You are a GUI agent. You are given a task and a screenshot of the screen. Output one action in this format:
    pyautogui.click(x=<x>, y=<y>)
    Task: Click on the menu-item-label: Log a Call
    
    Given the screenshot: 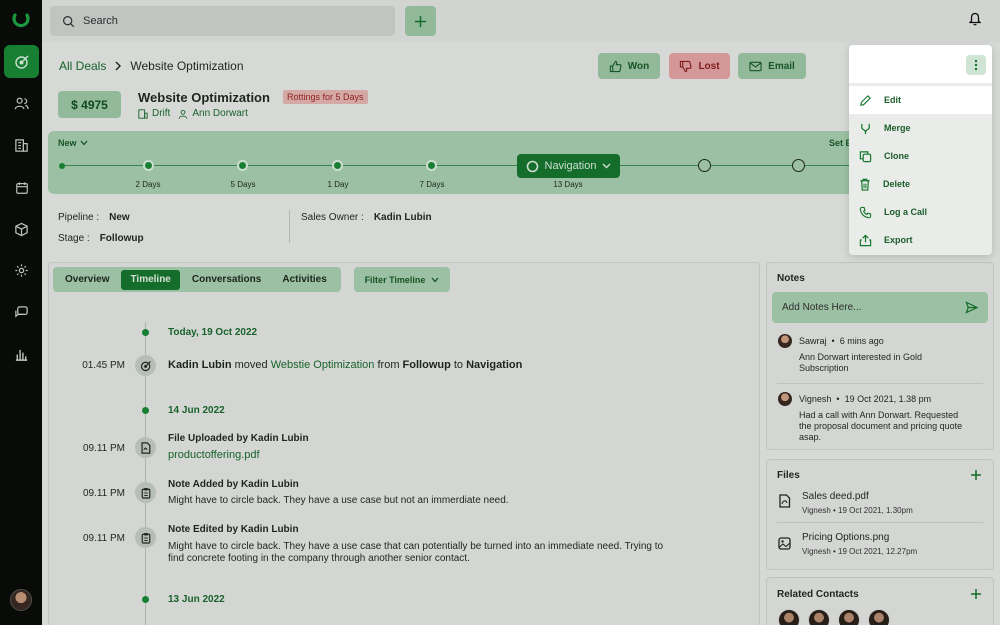 What is the action you would take?
    pyautogui.click(x=906, y=212)
    